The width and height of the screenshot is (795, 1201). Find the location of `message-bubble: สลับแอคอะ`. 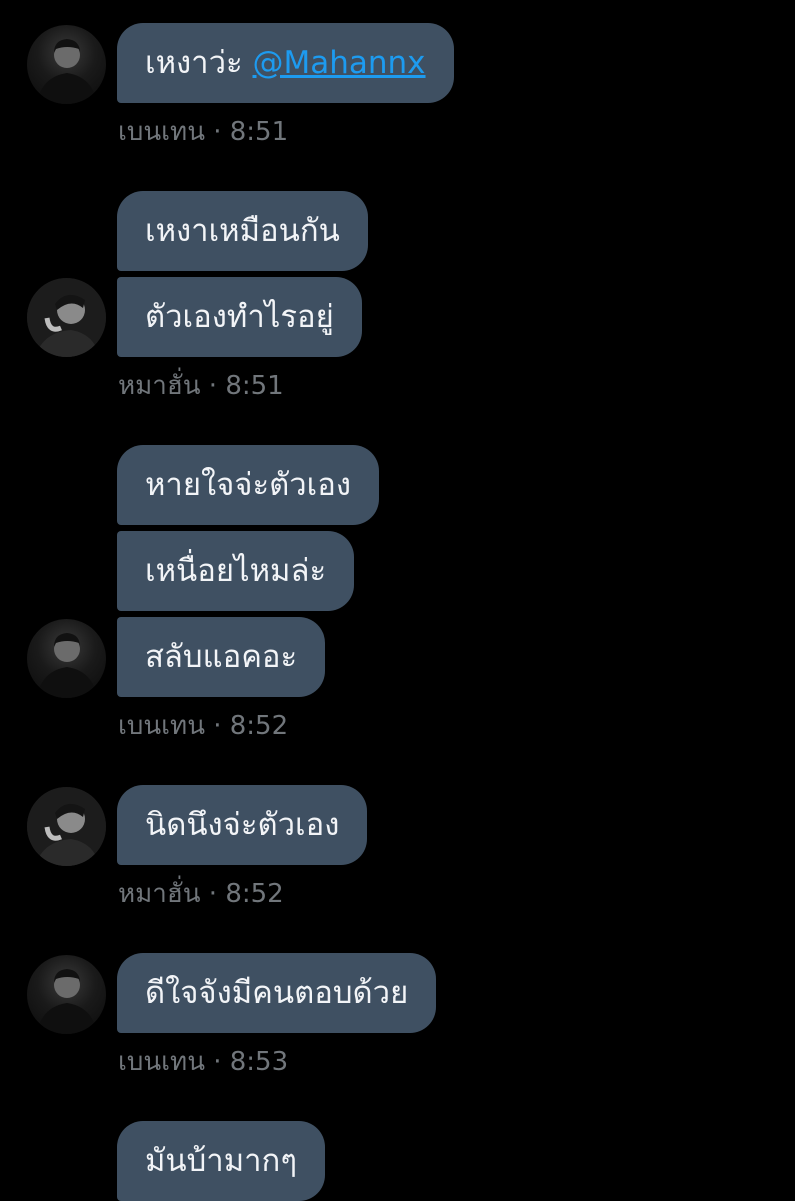

message-bubble: สลับแอคอะ is located at coordinates (221, 657).